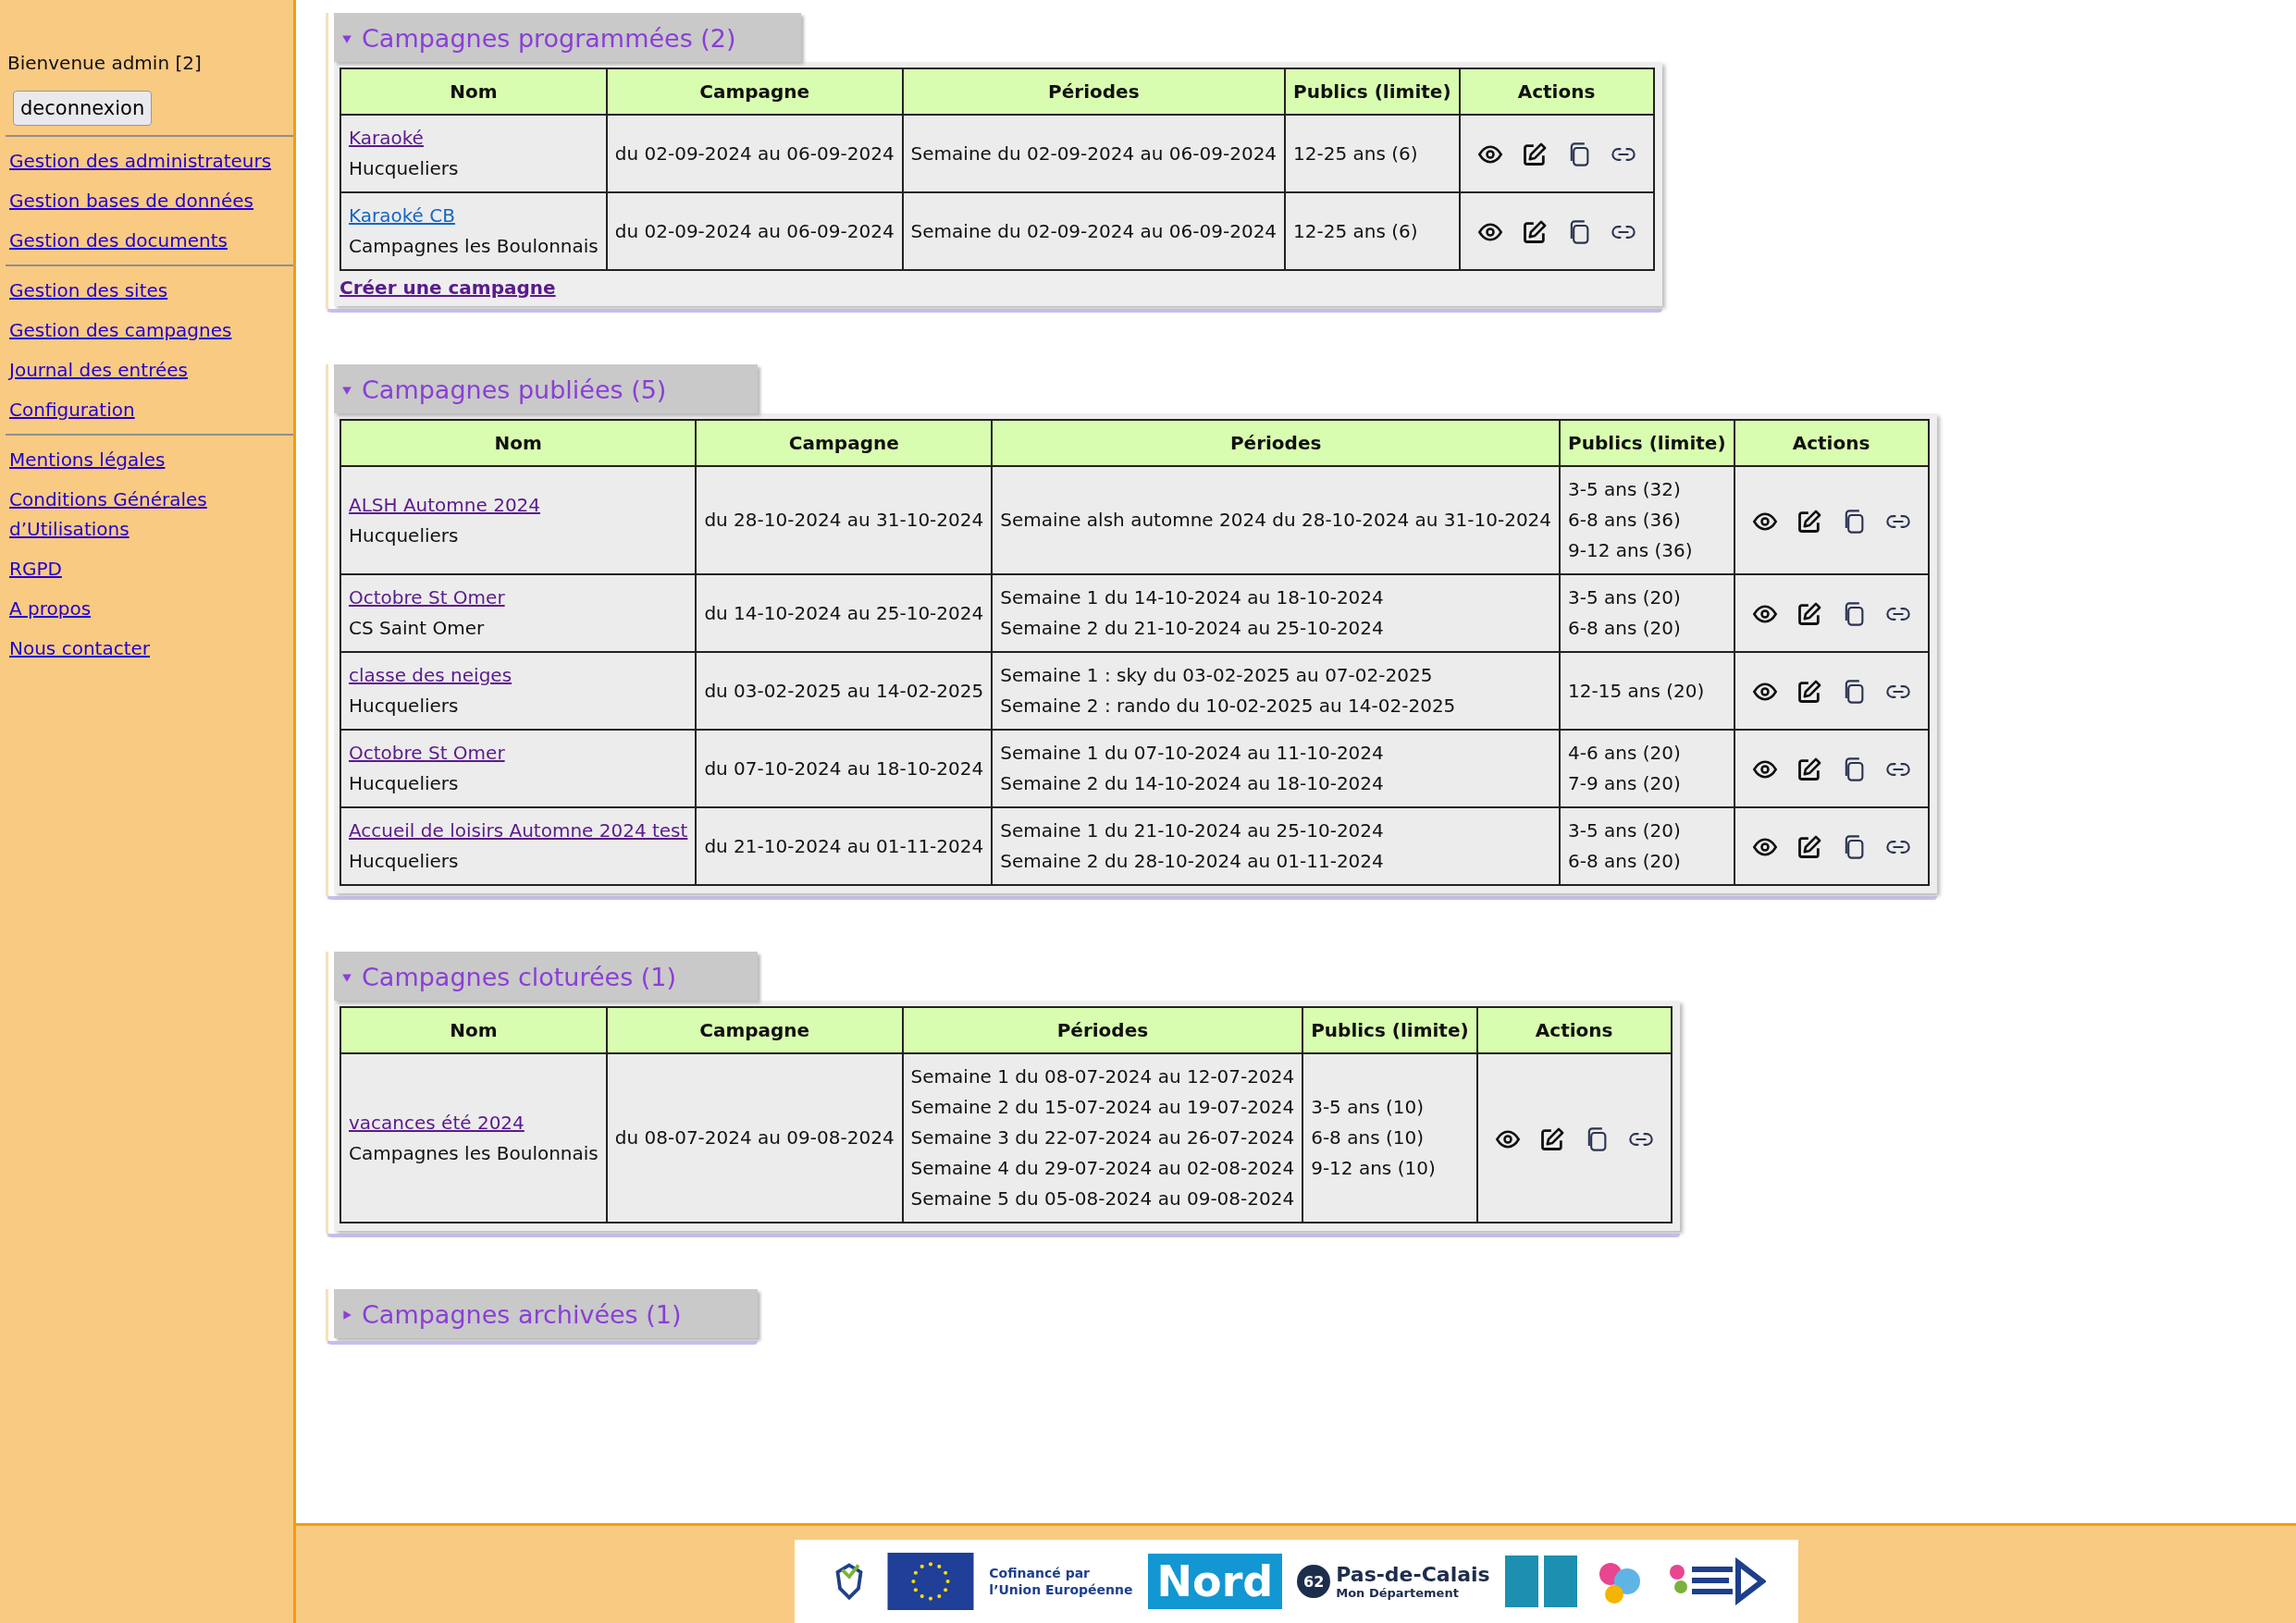  Describe the element at coordinates (1192, 783) in the screenshot. I see `period-text: Semaine 2 du 14-10-2024 au 18-10-2024` at that location.